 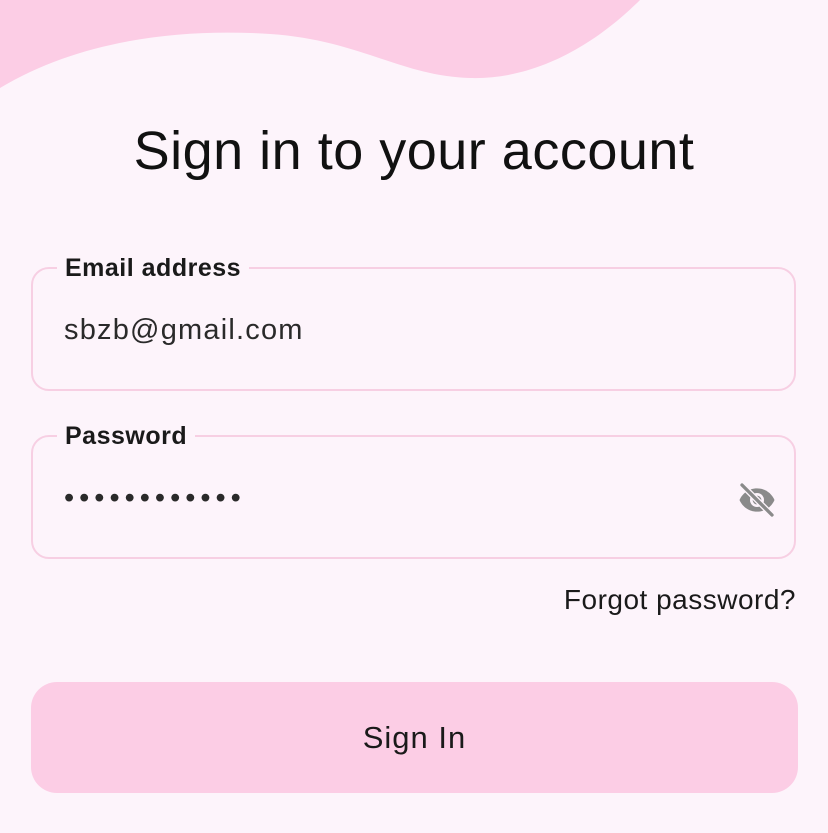 I want to click on forgot-password-link: Forgot password?, so click(x=680, y=600).